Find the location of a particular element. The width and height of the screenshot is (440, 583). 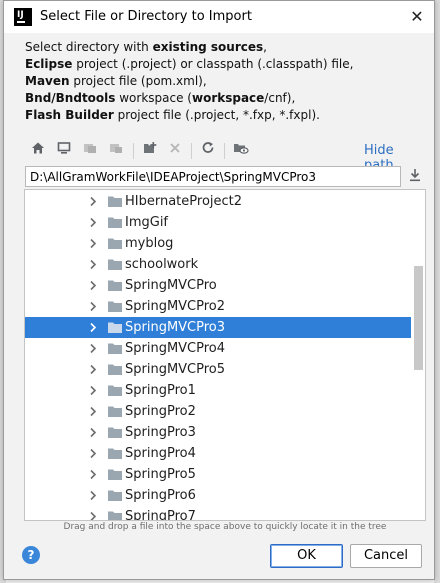

desc-bold: Maven is located at coordinates (47, 81).